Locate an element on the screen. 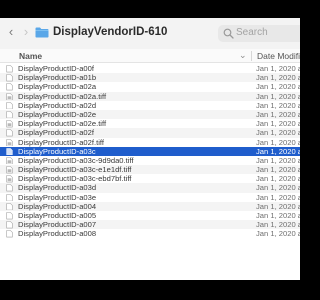  table-row: DisplayProductID-a03c Jan 1, 2020 at is located at coordinates (150, 151).